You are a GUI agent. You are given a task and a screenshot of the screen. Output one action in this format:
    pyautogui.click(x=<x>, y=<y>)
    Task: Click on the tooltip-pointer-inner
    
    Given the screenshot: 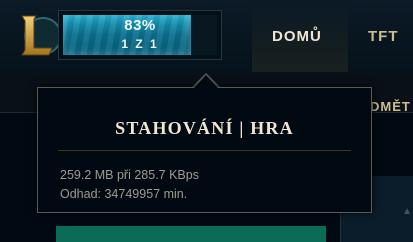 What is the action you would take?
    pyautogui.click(x=206, y=81)
    